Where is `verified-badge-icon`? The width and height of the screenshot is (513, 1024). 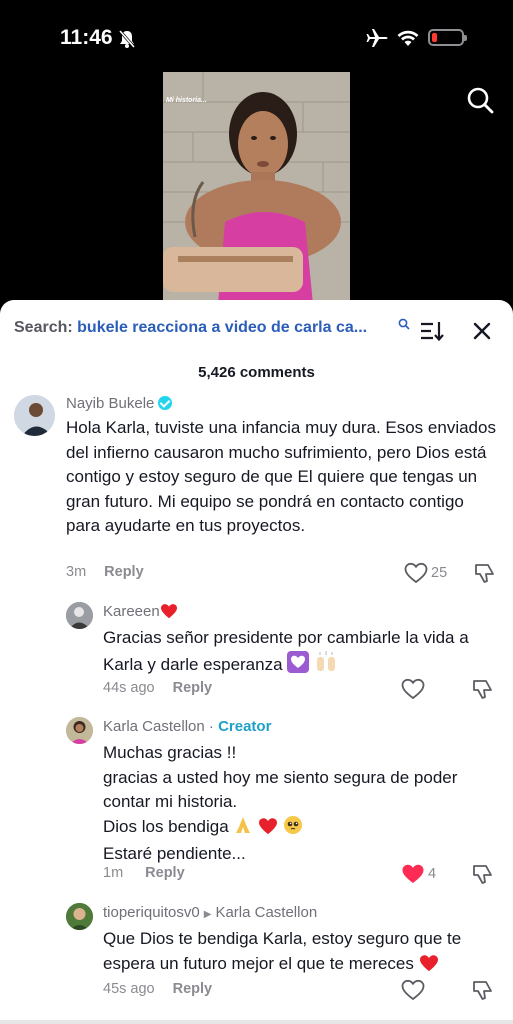 verified-badge-icon is located at coordinates (165, 403).